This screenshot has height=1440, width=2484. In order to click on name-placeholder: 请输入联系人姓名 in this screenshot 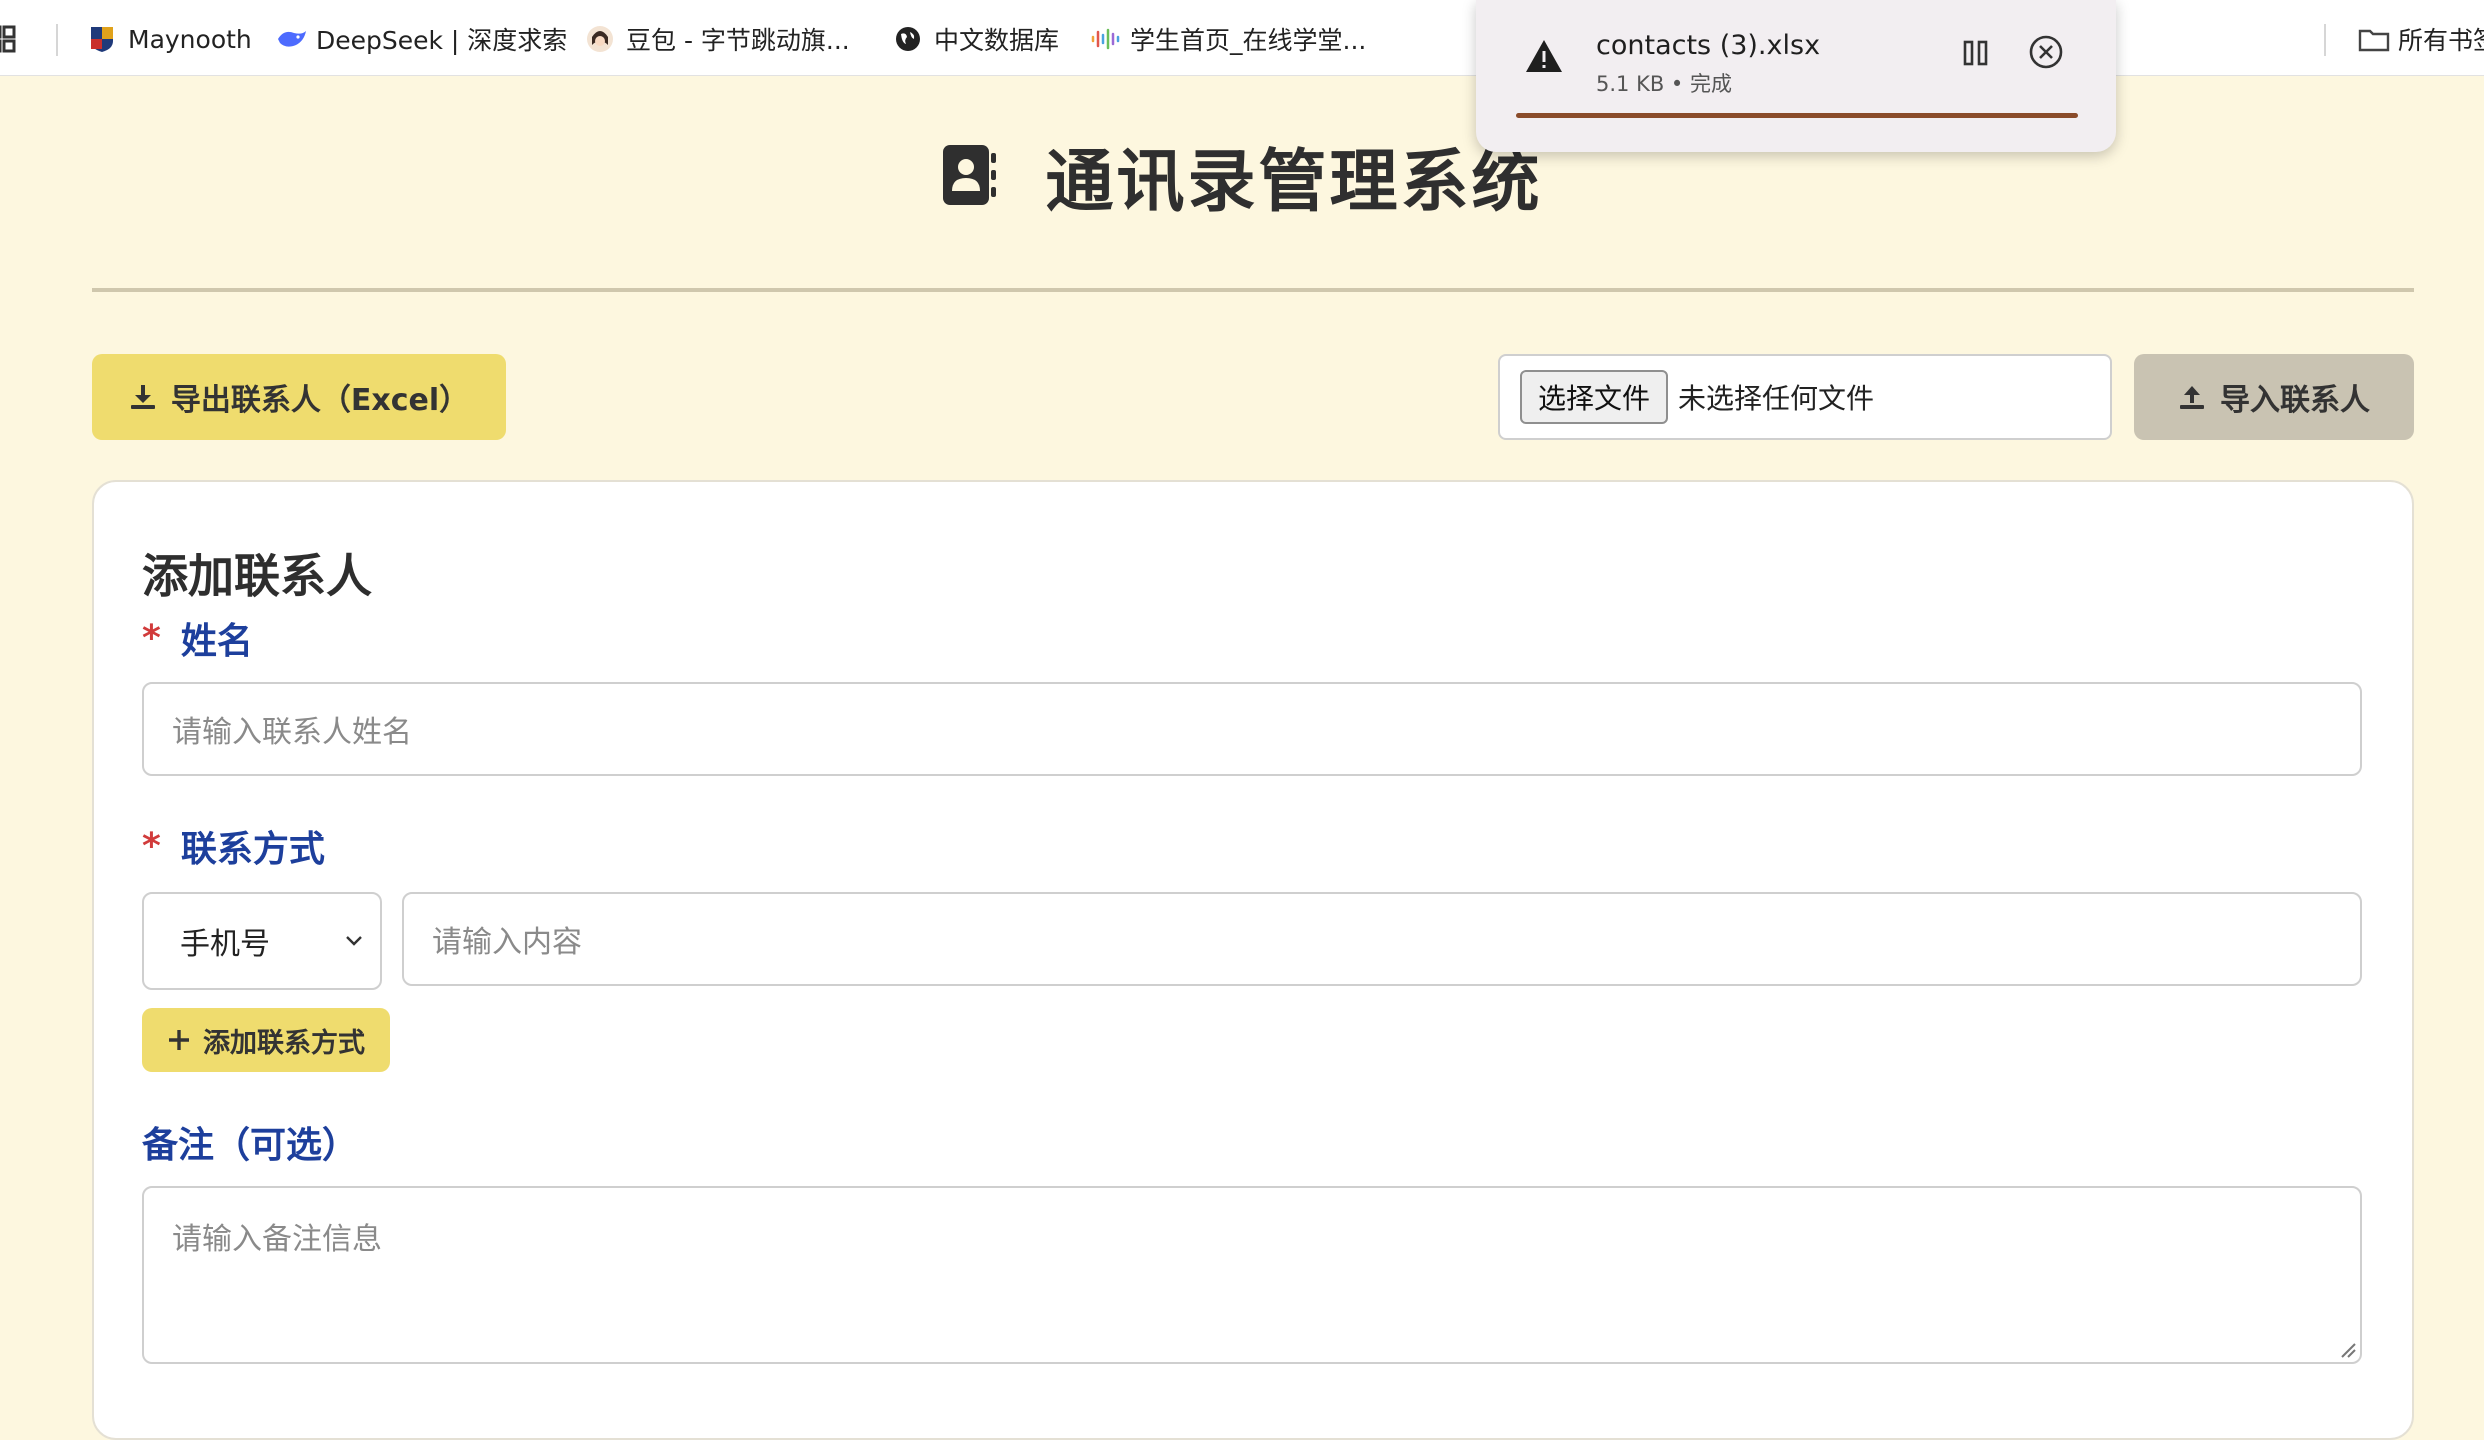, I will do `click(292, 732)`.